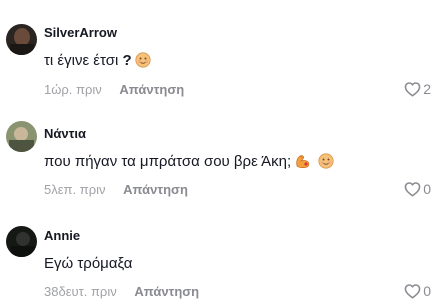  Describe the element at coordinates (114, 89) in the screenshot. I see `comment-meta: 1ώρ. πριν Απάντηση` at that location.